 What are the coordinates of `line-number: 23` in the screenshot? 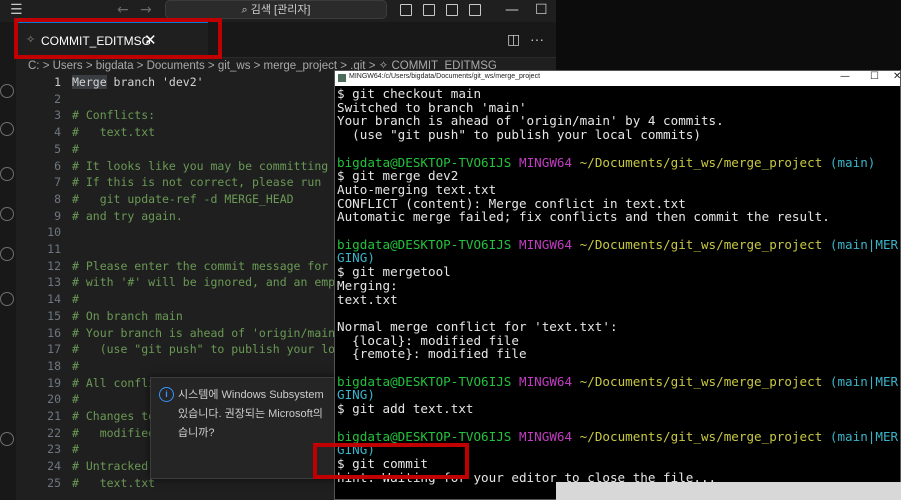 It's located at (54, 449).